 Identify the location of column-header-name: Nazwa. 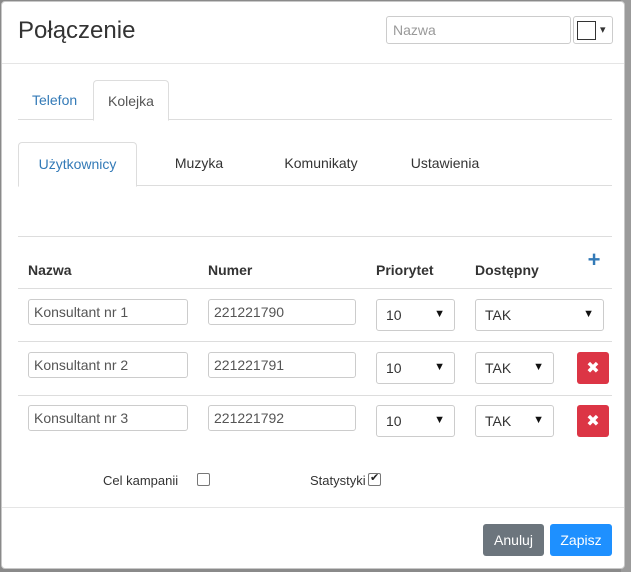
(50, 270).